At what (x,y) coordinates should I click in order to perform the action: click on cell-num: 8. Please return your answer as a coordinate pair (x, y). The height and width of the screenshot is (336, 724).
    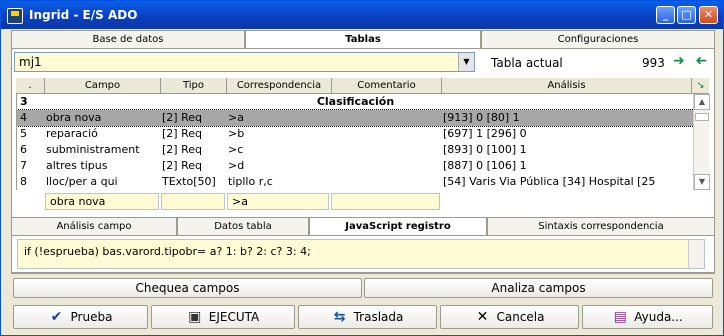
    Looking at the image, I should click on (23, 181).